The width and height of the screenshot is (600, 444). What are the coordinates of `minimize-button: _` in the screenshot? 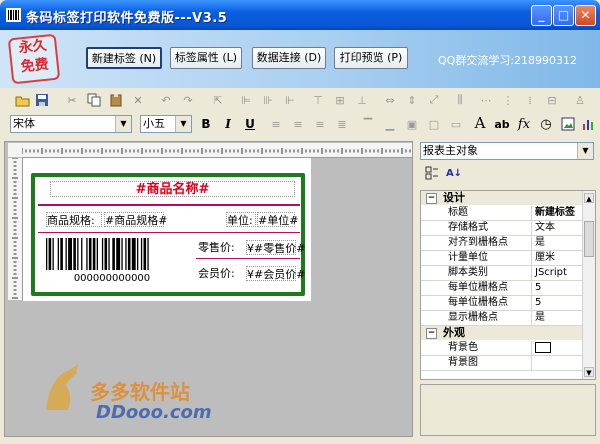 It's located at (541, 15).